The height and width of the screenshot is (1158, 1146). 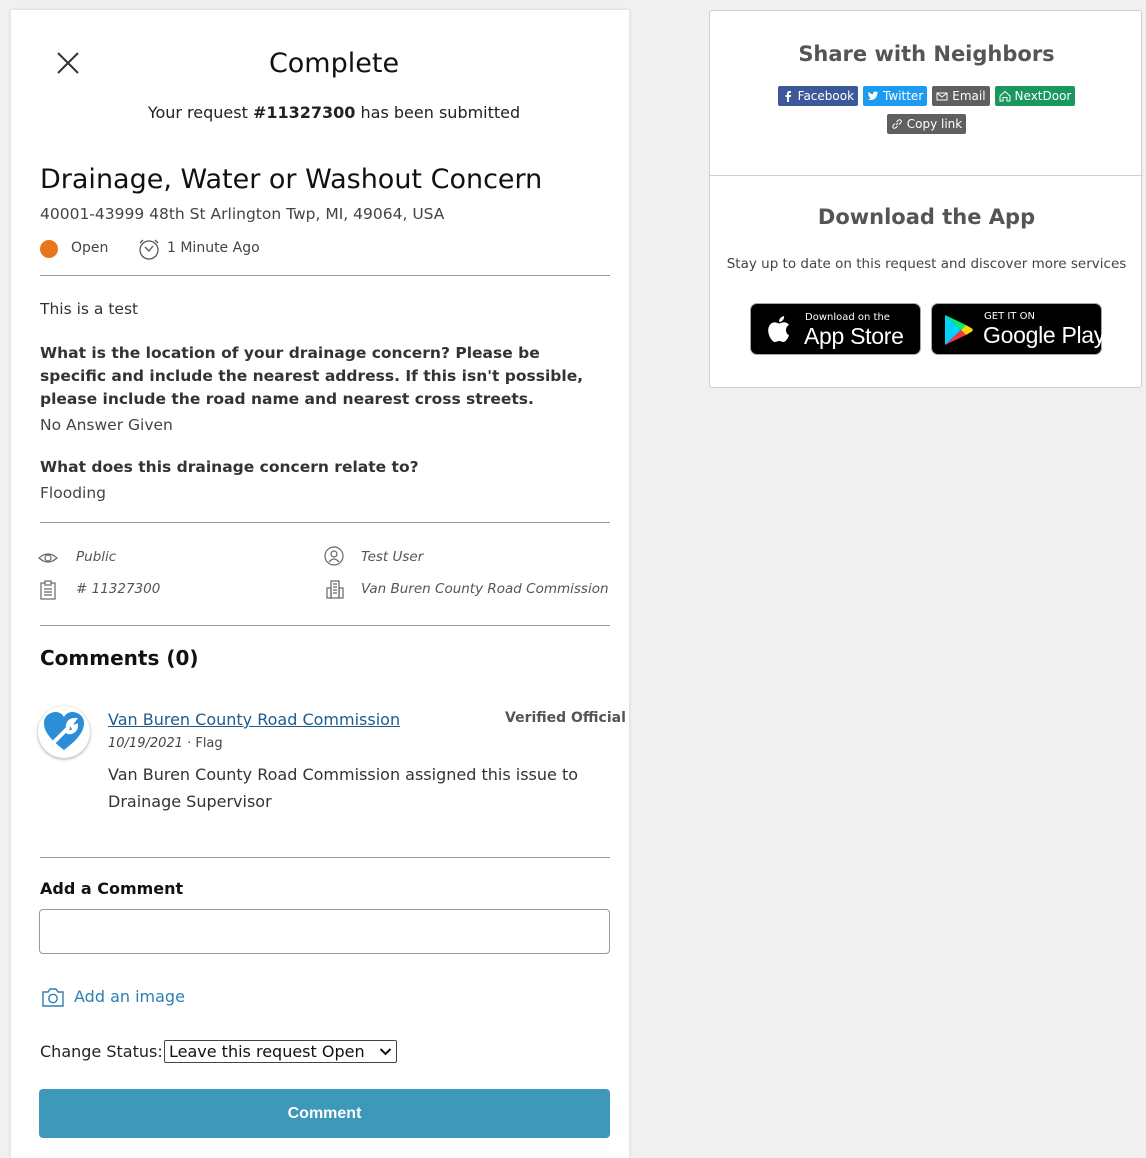 What do you see at coordinates (324, 931) in the screenshot?
I see `comment-input` at bounding box center [324, 931].